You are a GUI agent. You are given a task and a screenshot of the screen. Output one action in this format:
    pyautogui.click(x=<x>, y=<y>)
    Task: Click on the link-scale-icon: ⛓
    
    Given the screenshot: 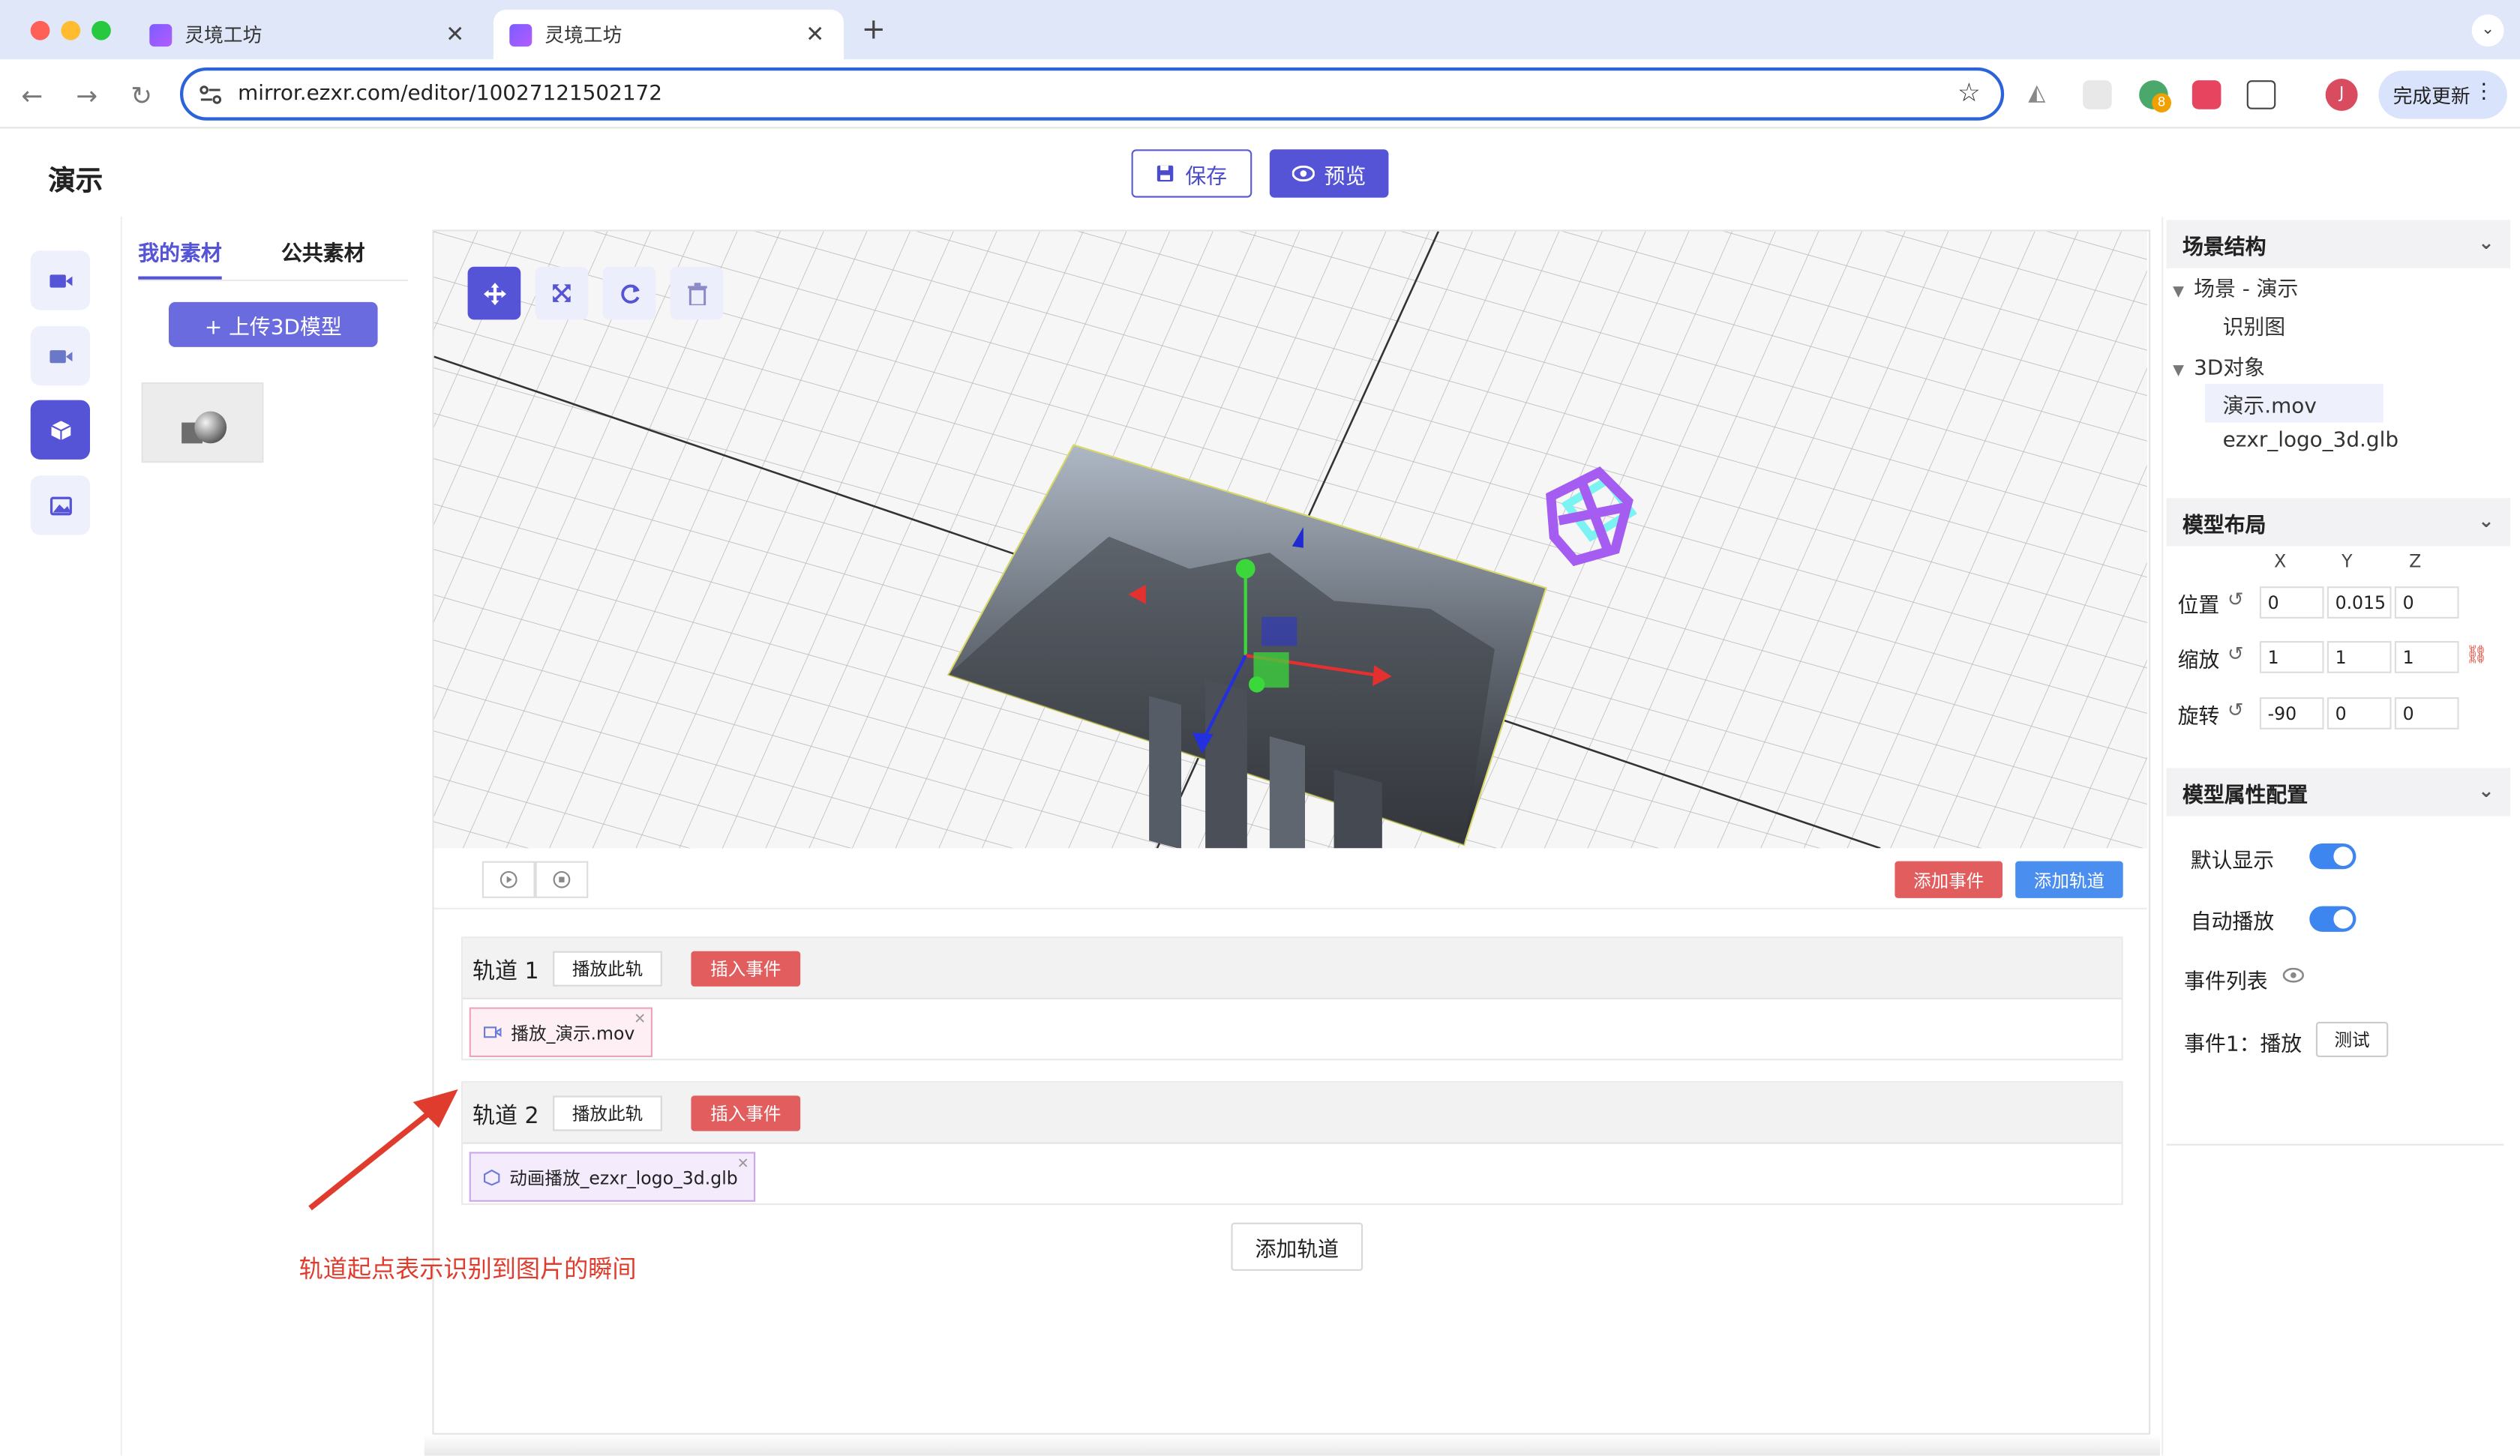 What is the action you would take?
    pyautogui.click(x=2476, y=654)
    